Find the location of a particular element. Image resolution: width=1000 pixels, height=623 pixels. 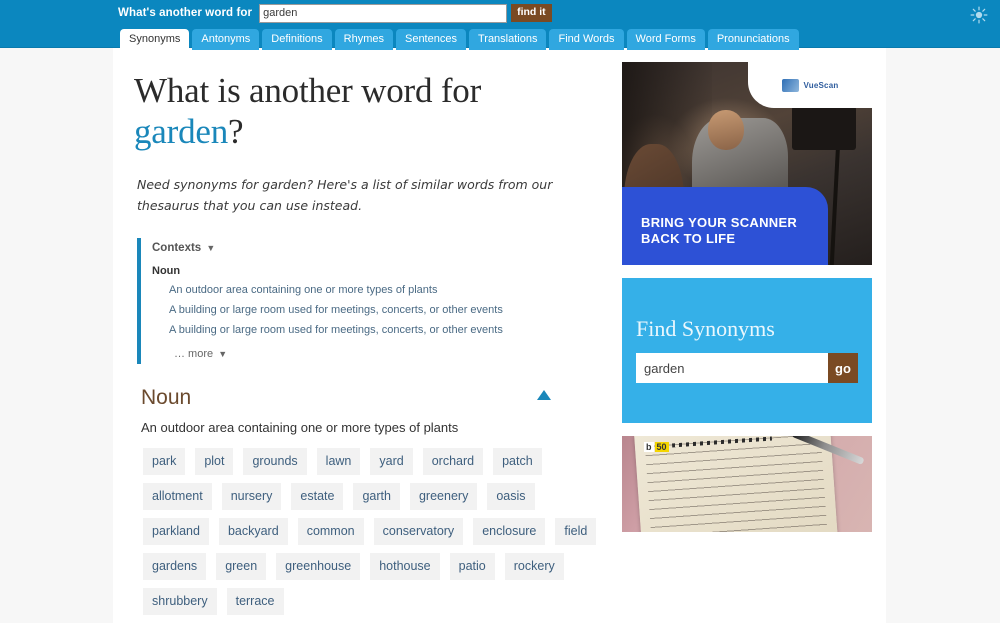

synonym-chip: patio is located at coordinates (472, 566).